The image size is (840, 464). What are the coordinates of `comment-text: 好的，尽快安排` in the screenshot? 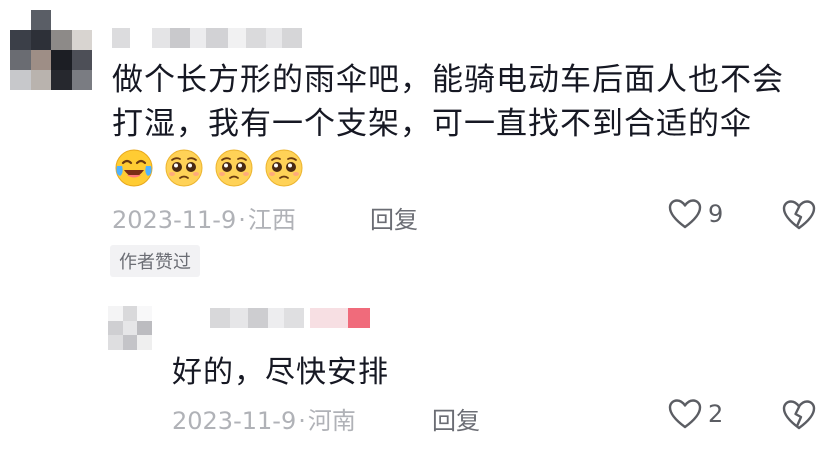 It's located at (280, 372).